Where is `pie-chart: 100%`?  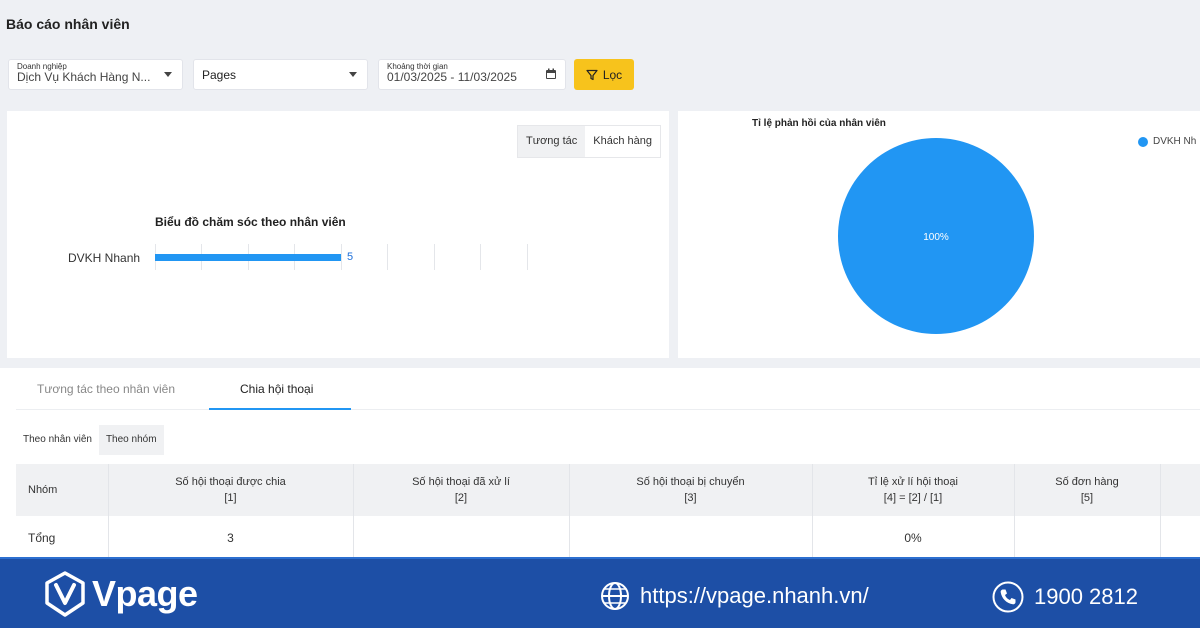
pie-chart: 100% is located at coordinates (936, 236).